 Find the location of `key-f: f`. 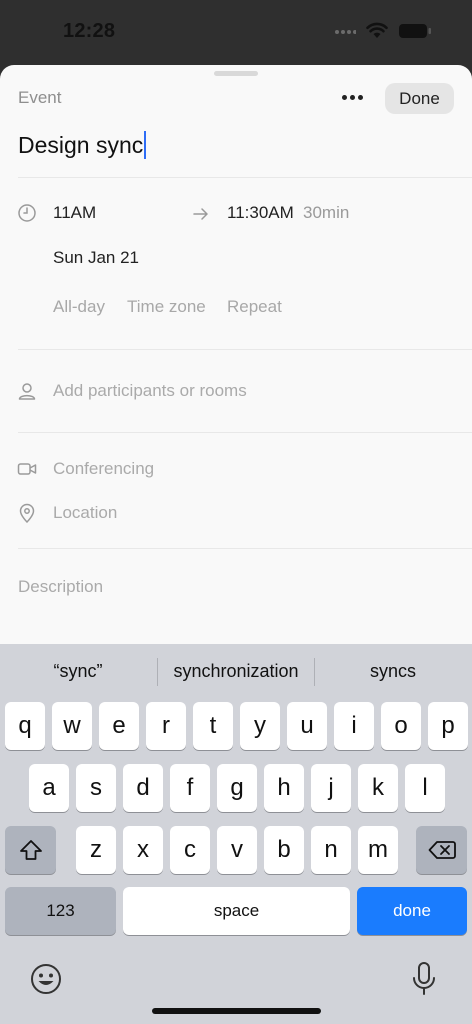

key-f: f is located at coordinates (190, 788).